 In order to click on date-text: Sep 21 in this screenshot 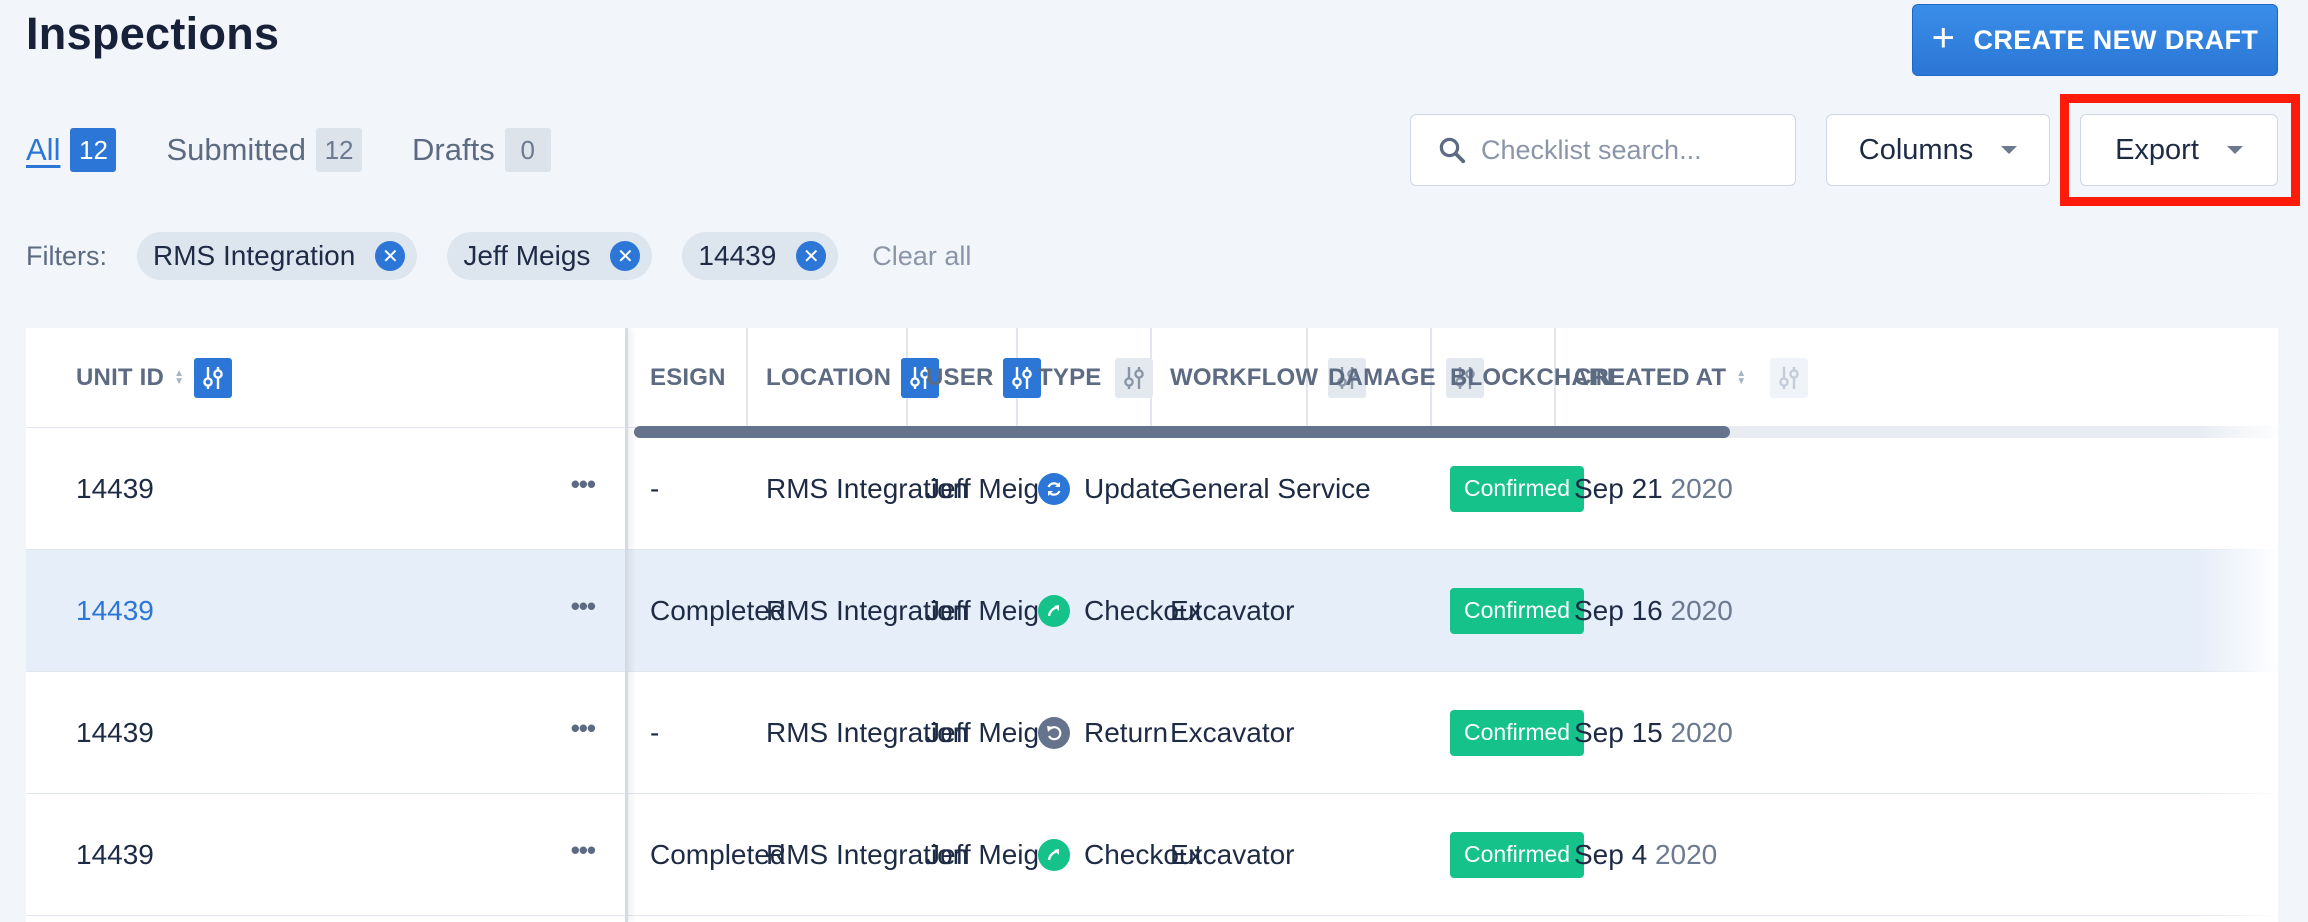, I will do `click(1618, 488)`.